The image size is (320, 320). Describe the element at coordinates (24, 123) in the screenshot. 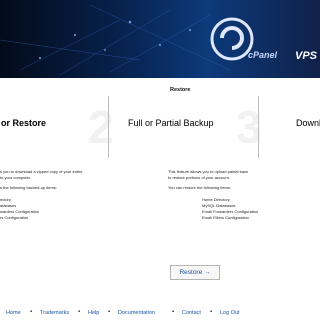

I see `section-title-restore: or Restore` at that location.